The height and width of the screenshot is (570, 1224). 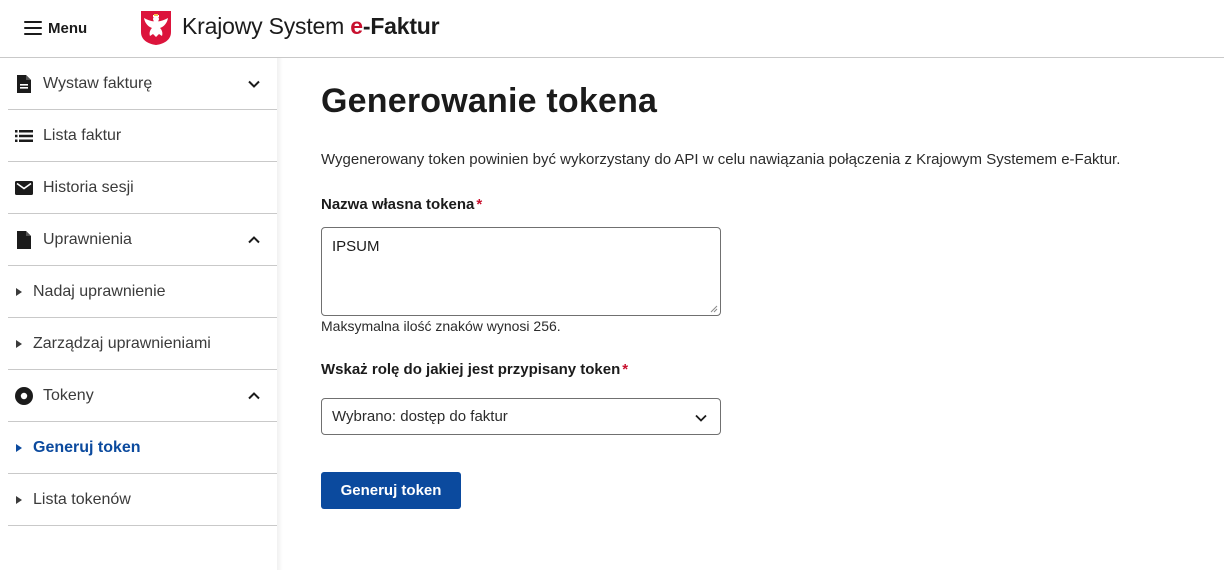 What do you see at coordinates (142, 396) in the screenshot?
I see `sidebar-item-tokeny: Tokeny` at bounding box center [142, 396].